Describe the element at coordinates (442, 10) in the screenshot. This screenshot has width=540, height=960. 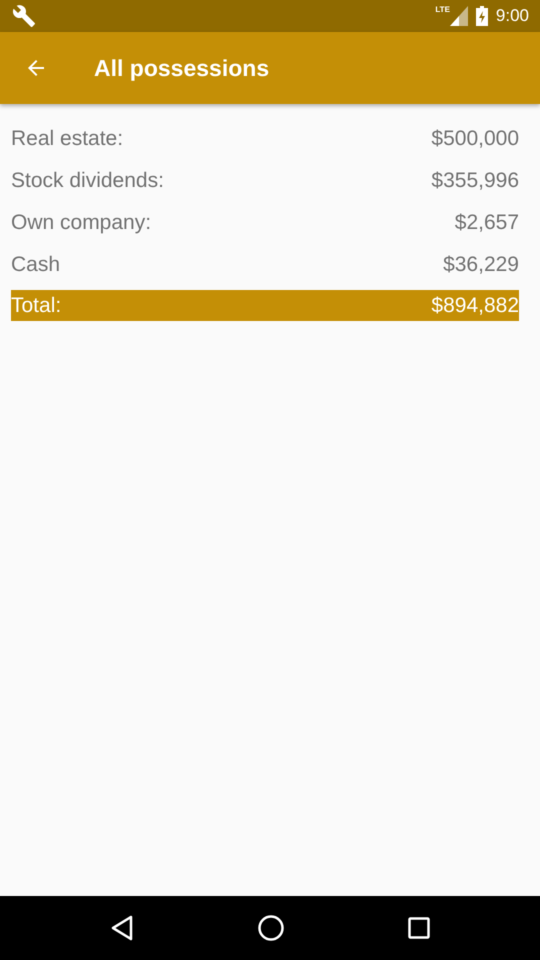
I see `network-type: LTE` at that location.